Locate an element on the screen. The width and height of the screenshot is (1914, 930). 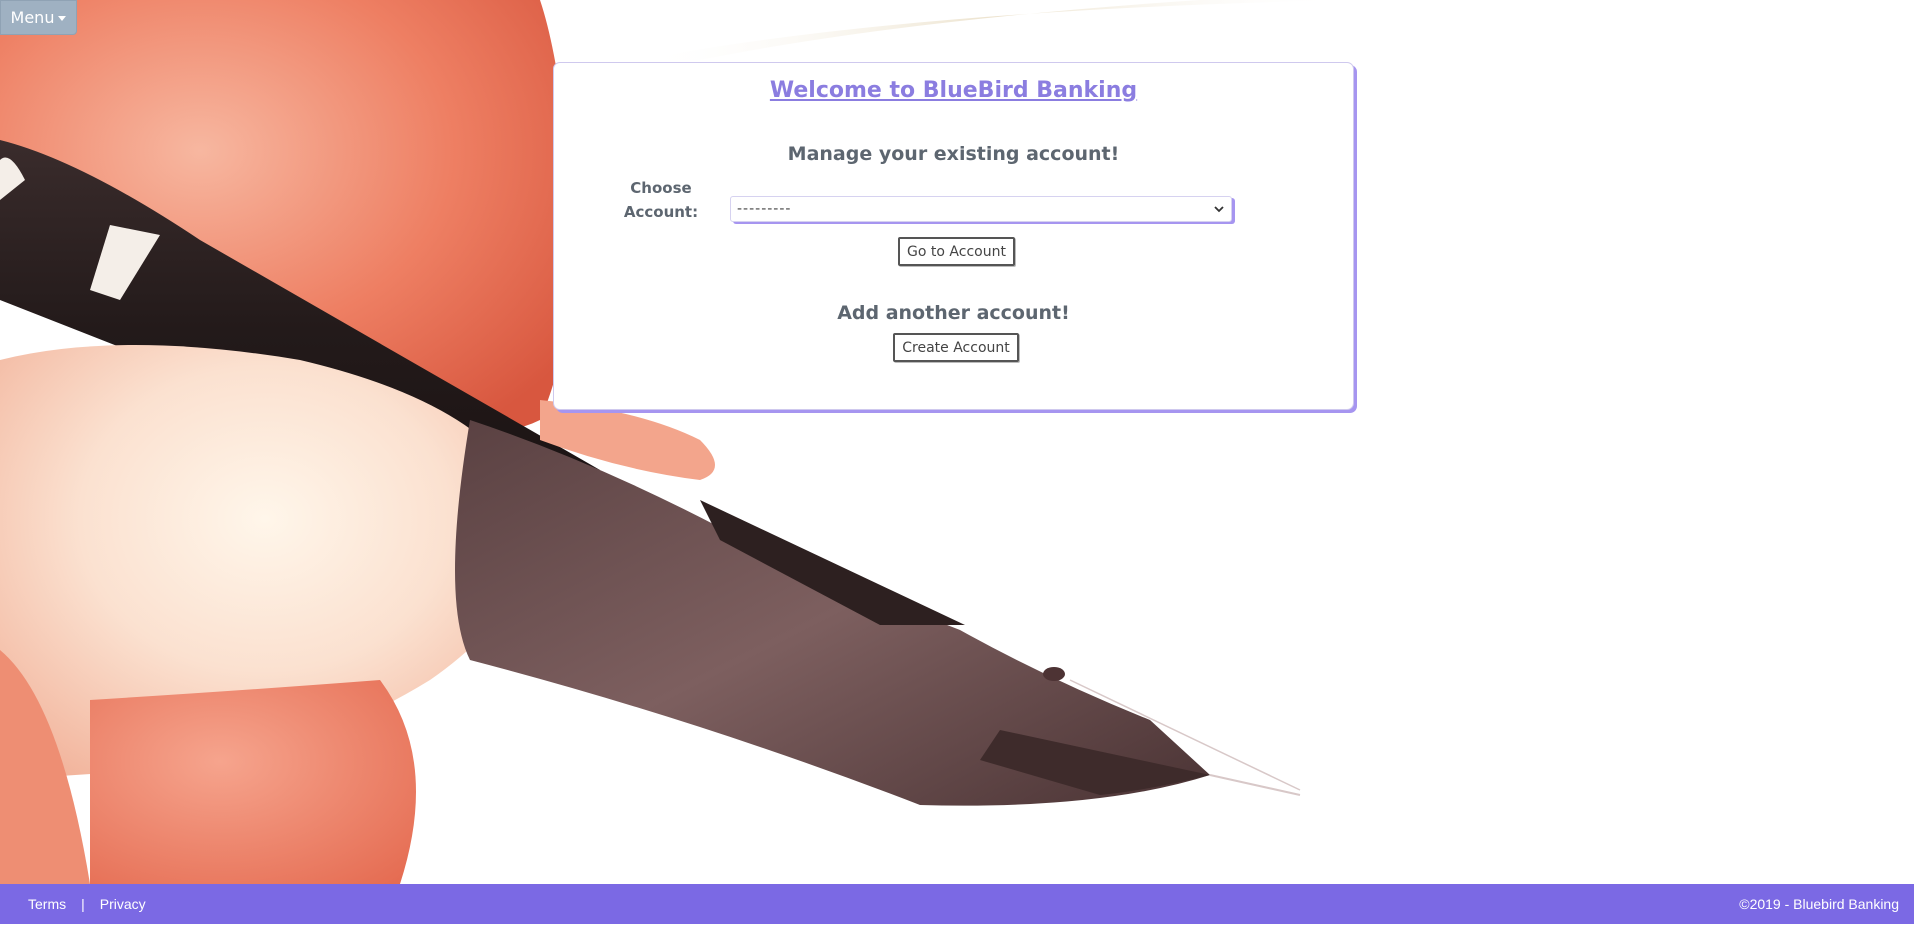
page-title: Welcome to BlueBird Banking is located at coordinates (953, 90).